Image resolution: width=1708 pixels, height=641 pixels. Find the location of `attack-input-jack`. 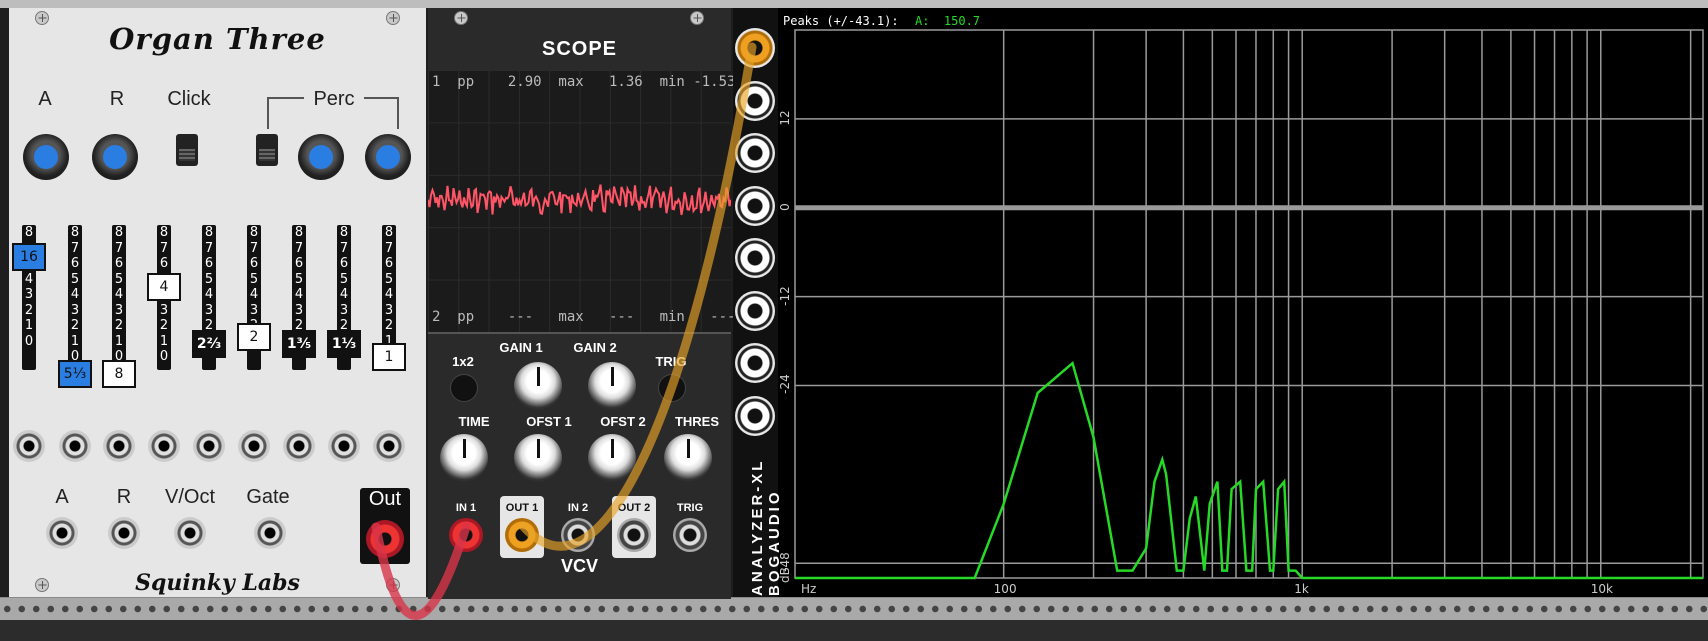

attack-input-jack is located at coordinates (62, 533).